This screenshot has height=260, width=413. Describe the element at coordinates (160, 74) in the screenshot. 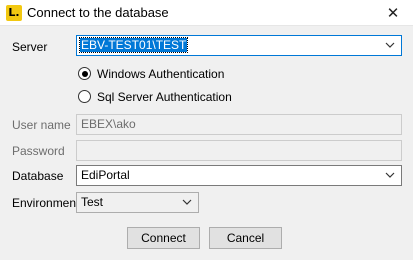

I see `windows-auth-label: Windows Authentication` at that location.